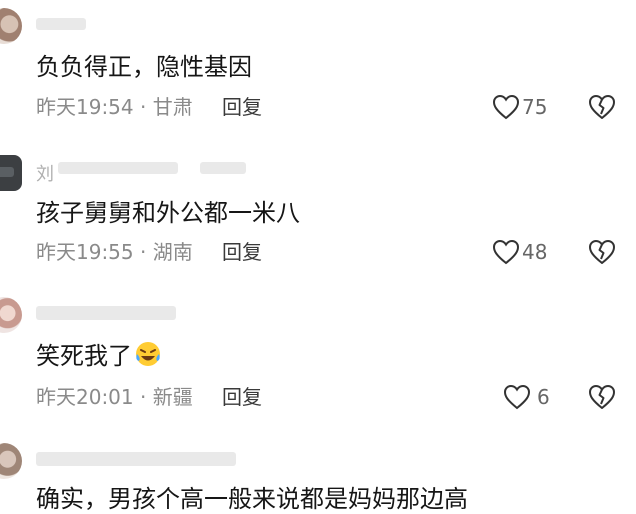 Image resolution: width=636 pixels, height=514 pixels. Describe the element at coordinates (144, 67) in the screenshot. I see `comment-text: 负负得正，隐性基因` at that location.